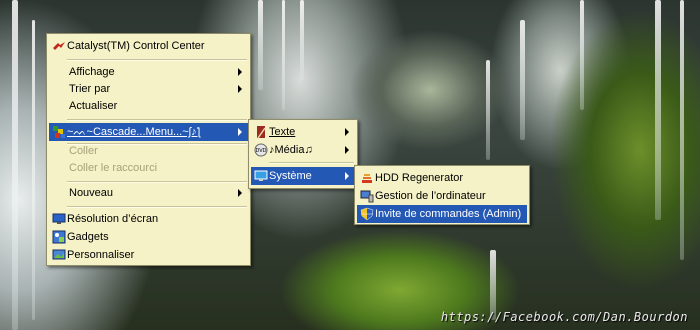 This screenshot has height=330, width=700. Describe the element at coordinates (148, 237) in the screenshot. I see `menu-item-gadgets: Gadgets` at that location.